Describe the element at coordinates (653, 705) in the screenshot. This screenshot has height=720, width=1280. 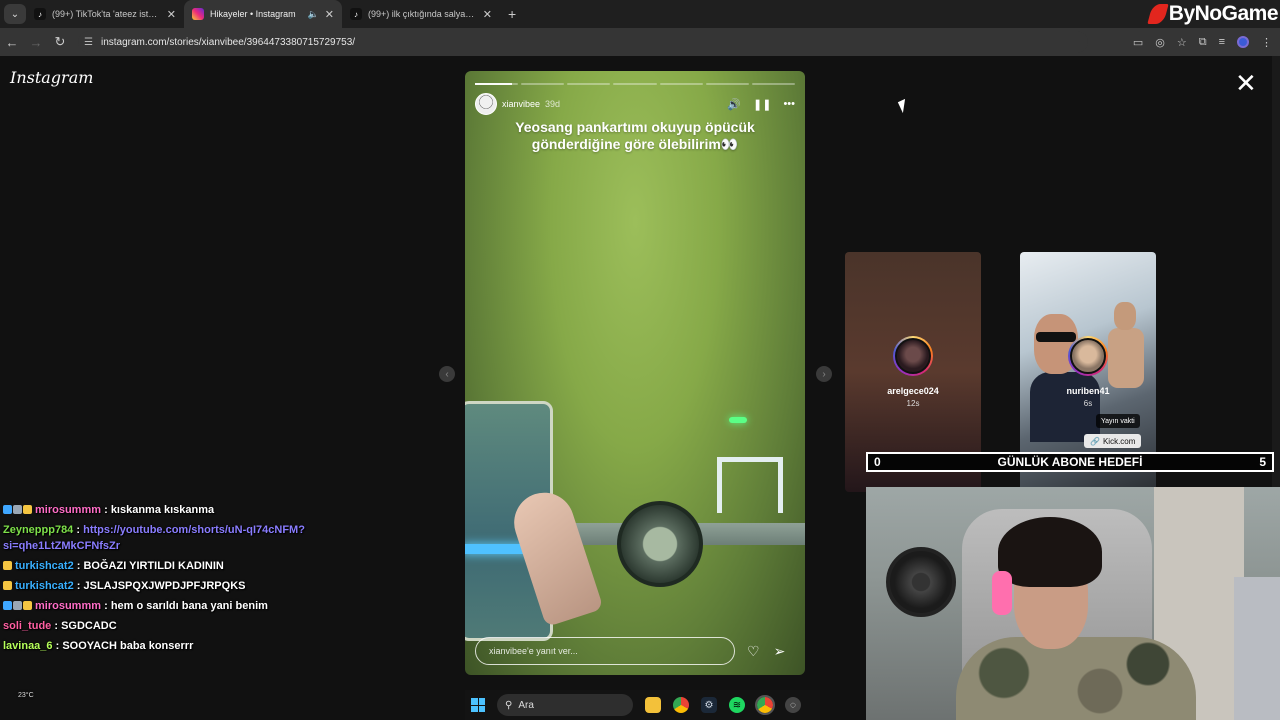
I see `file-explorer-icon` at that location.